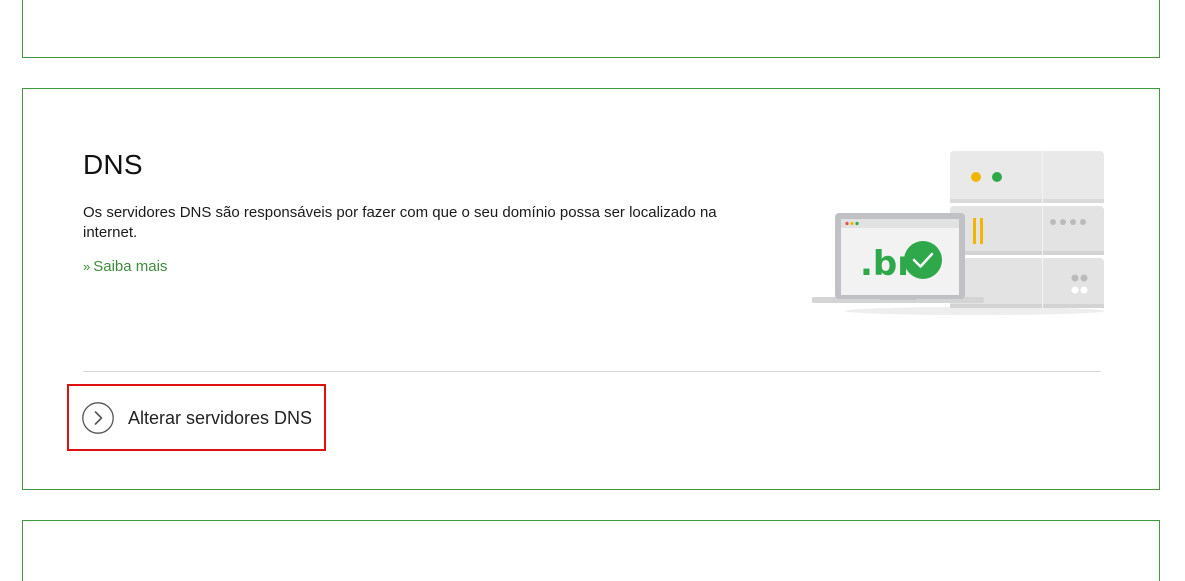  What do you see at coordinates (113, 164) in the screenshot?
I see `section-title: DNS` at bounding box center [113, 164].